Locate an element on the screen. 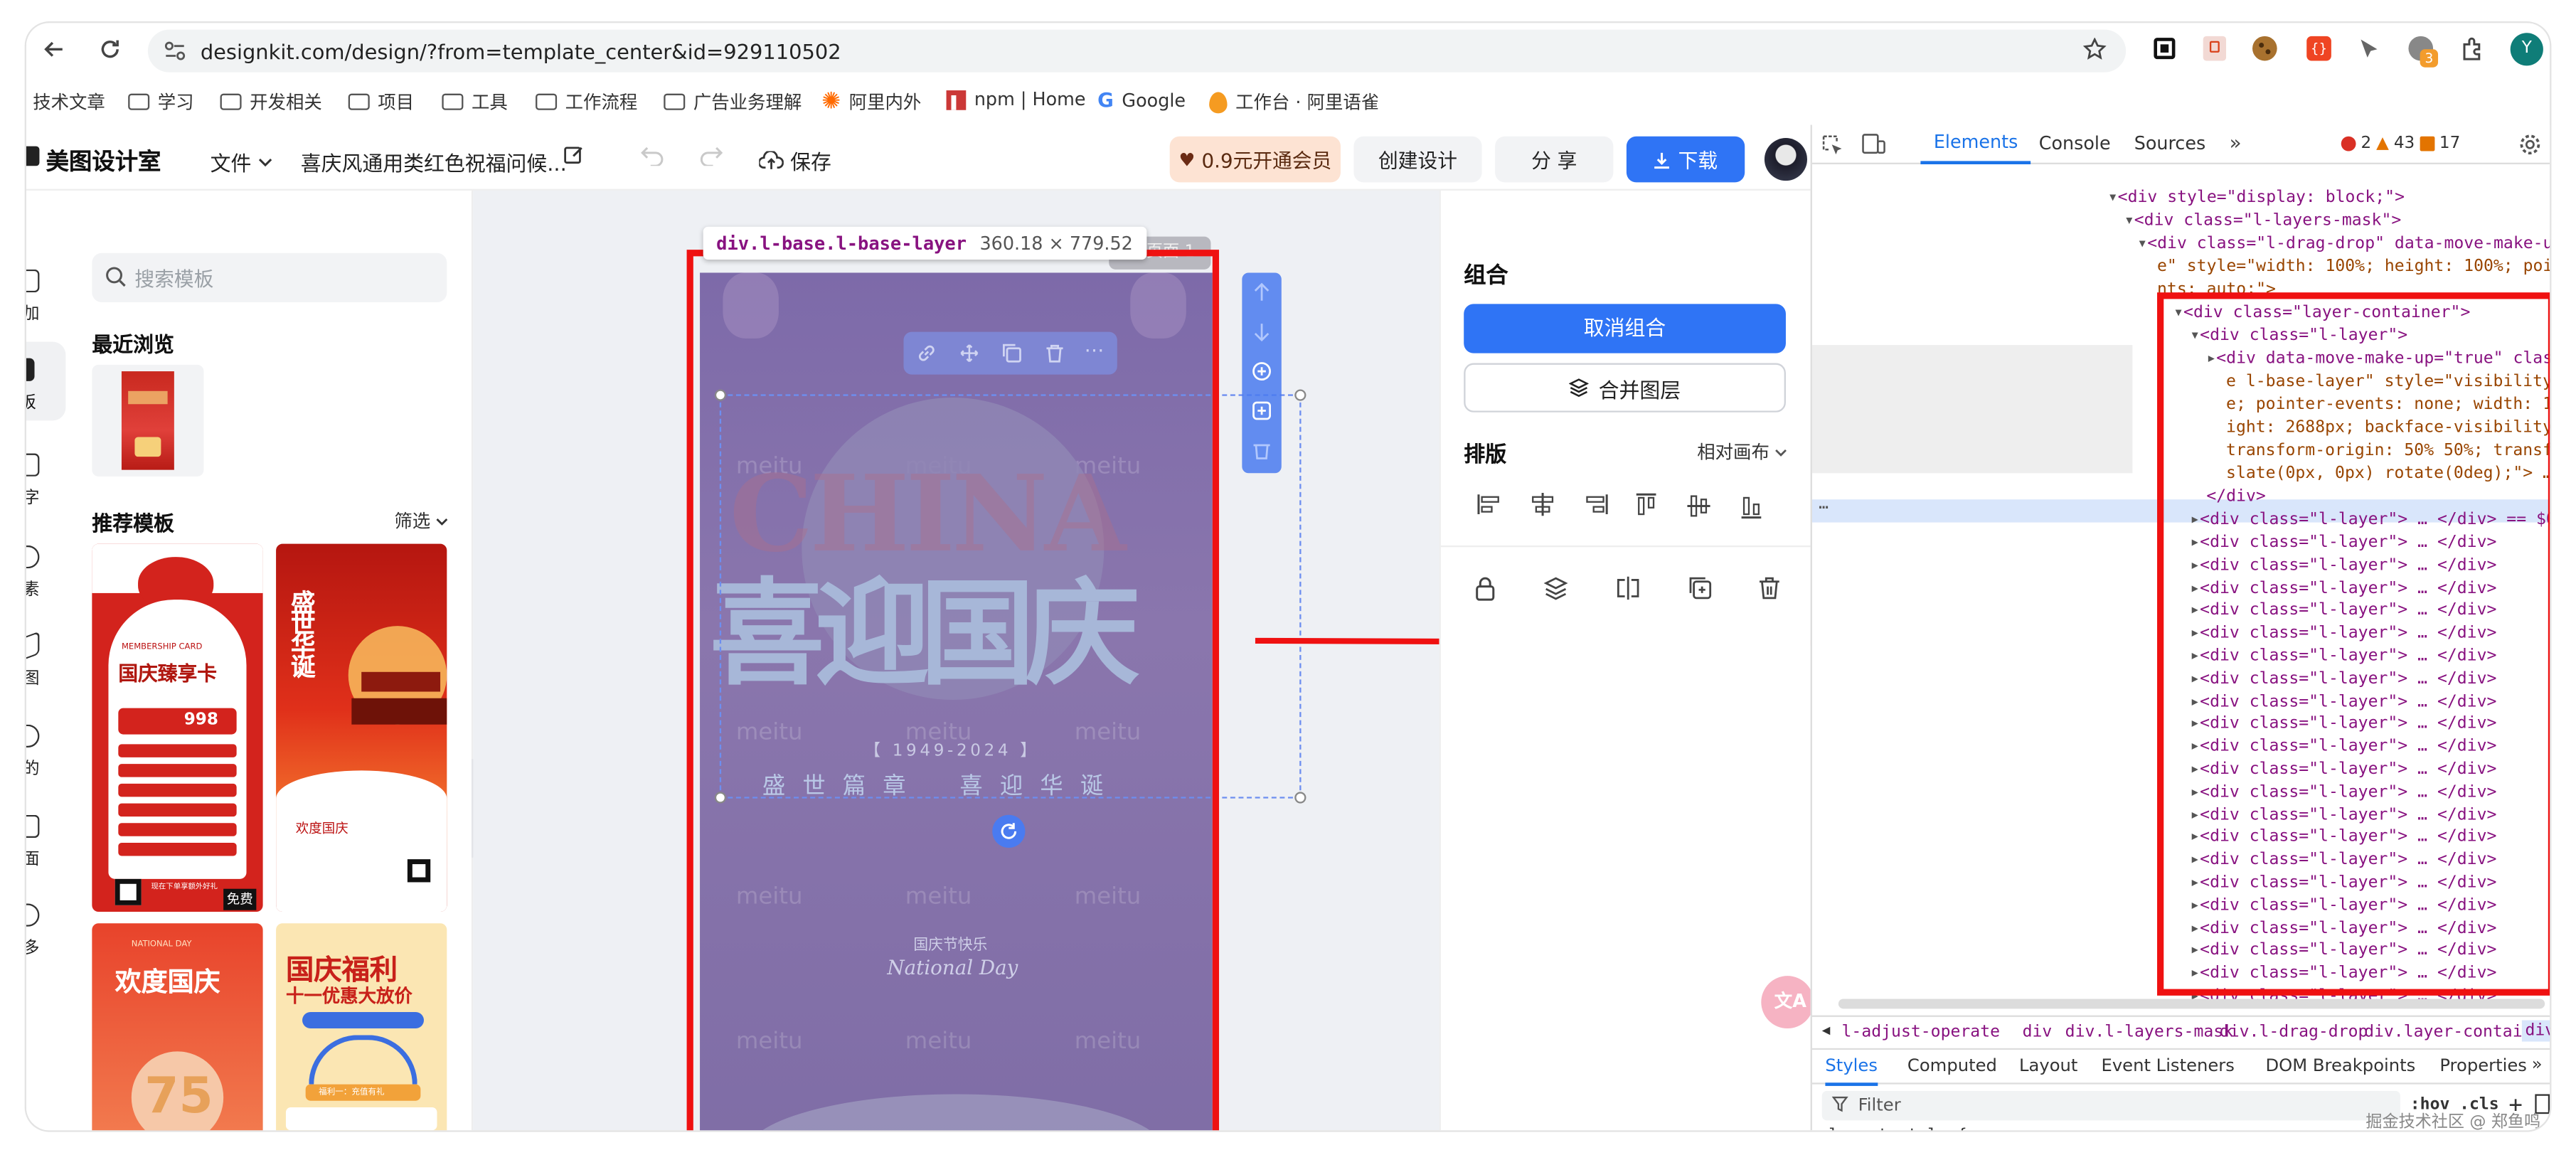 The height and width of the screenshot is (1155, 2576). align-center-v-icon is located at coordinates (1698, 506).